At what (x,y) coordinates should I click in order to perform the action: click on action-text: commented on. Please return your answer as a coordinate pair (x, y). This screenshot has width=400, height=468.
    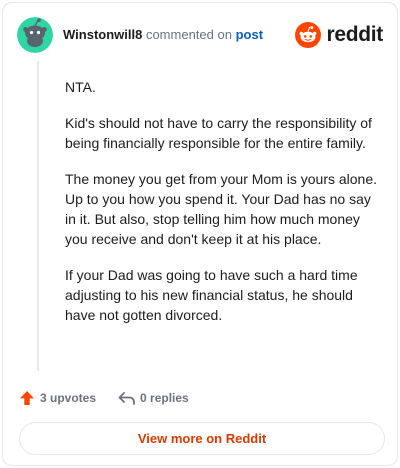
    Looking at the image, I should click on (188, 34).